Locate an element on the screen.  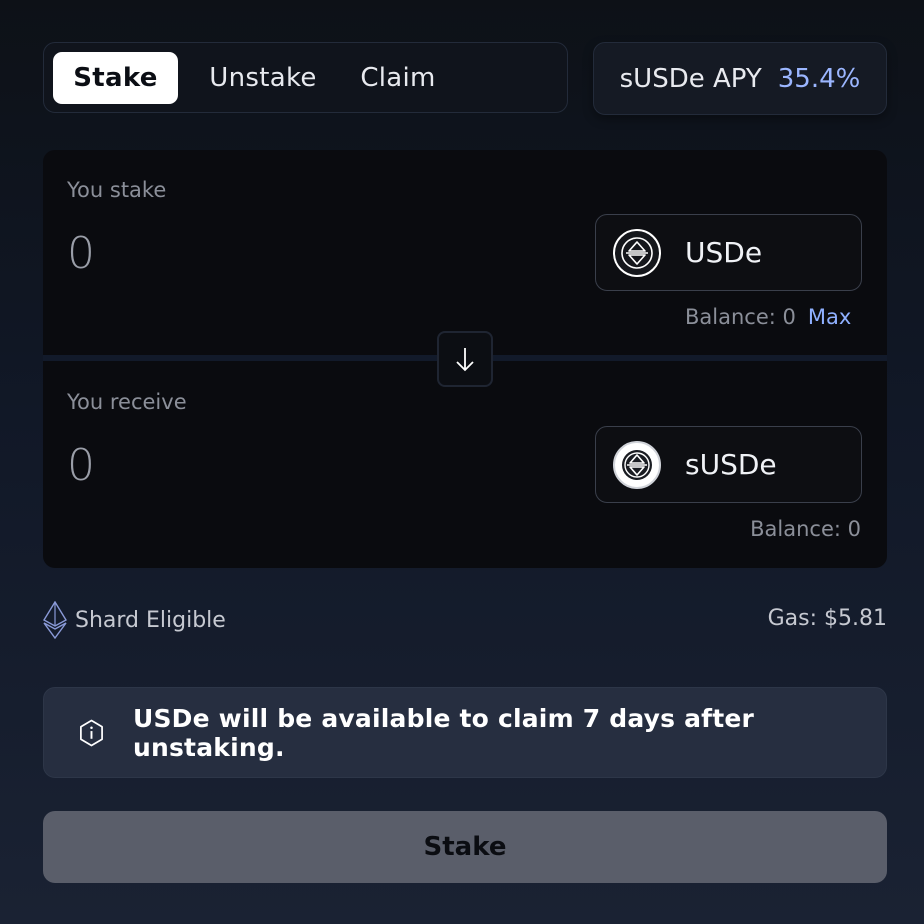
arrow-down-icon is located at coordinates (465, 360).